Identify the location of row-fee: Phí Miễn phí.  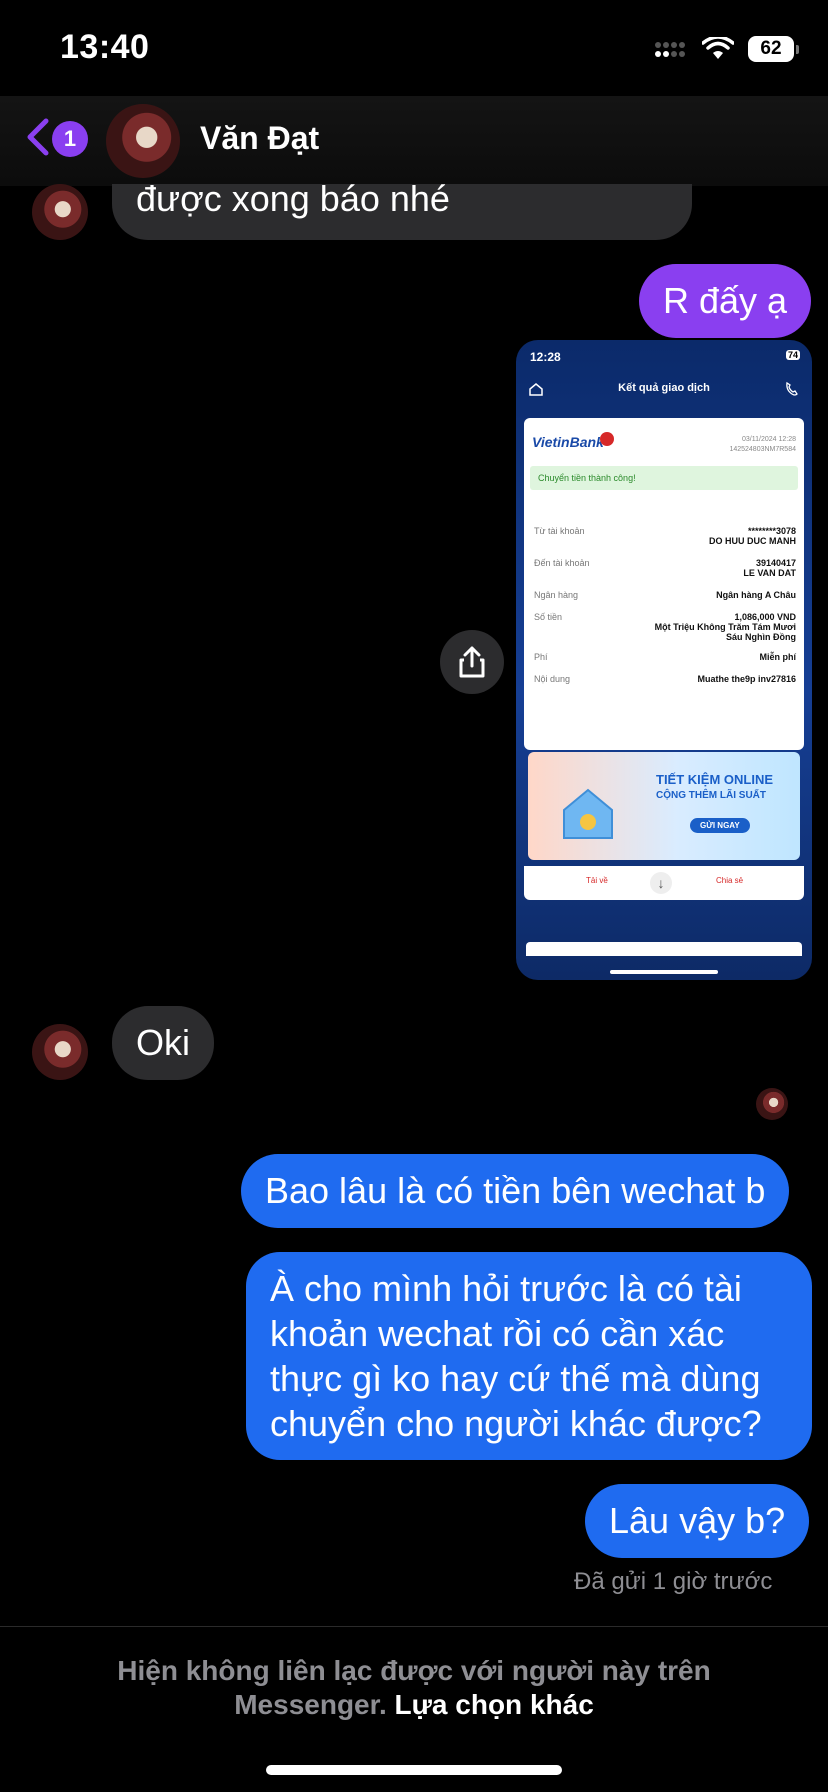
(665, 657).